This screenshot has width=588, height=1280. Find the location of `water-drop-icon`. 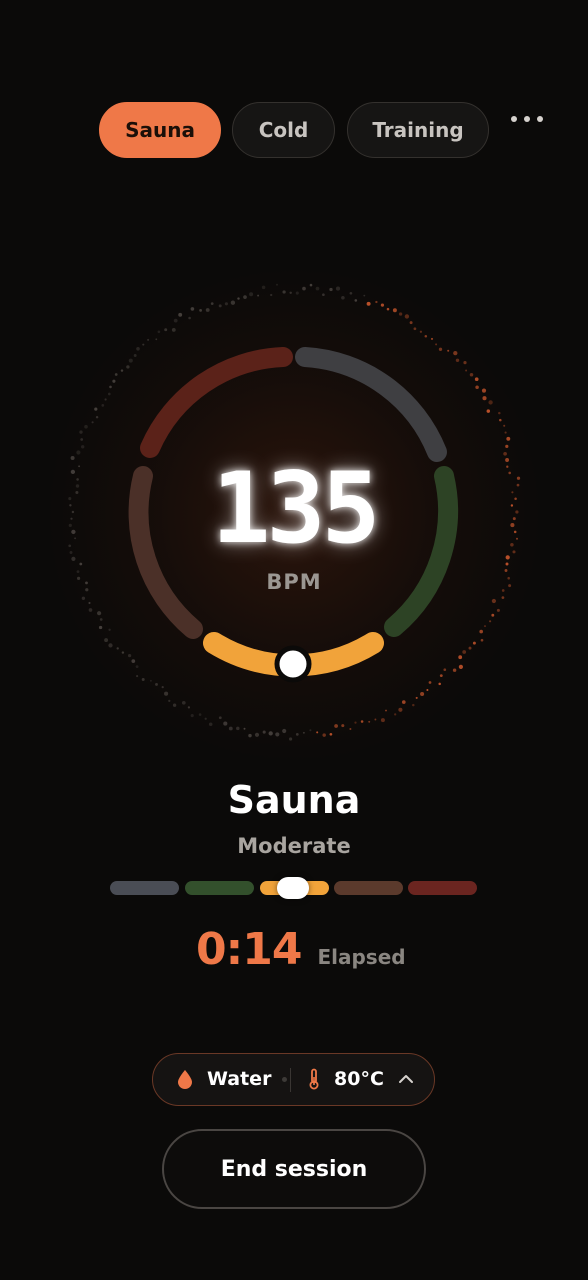

water-drop-icon is located at coordinates (185, 1079).